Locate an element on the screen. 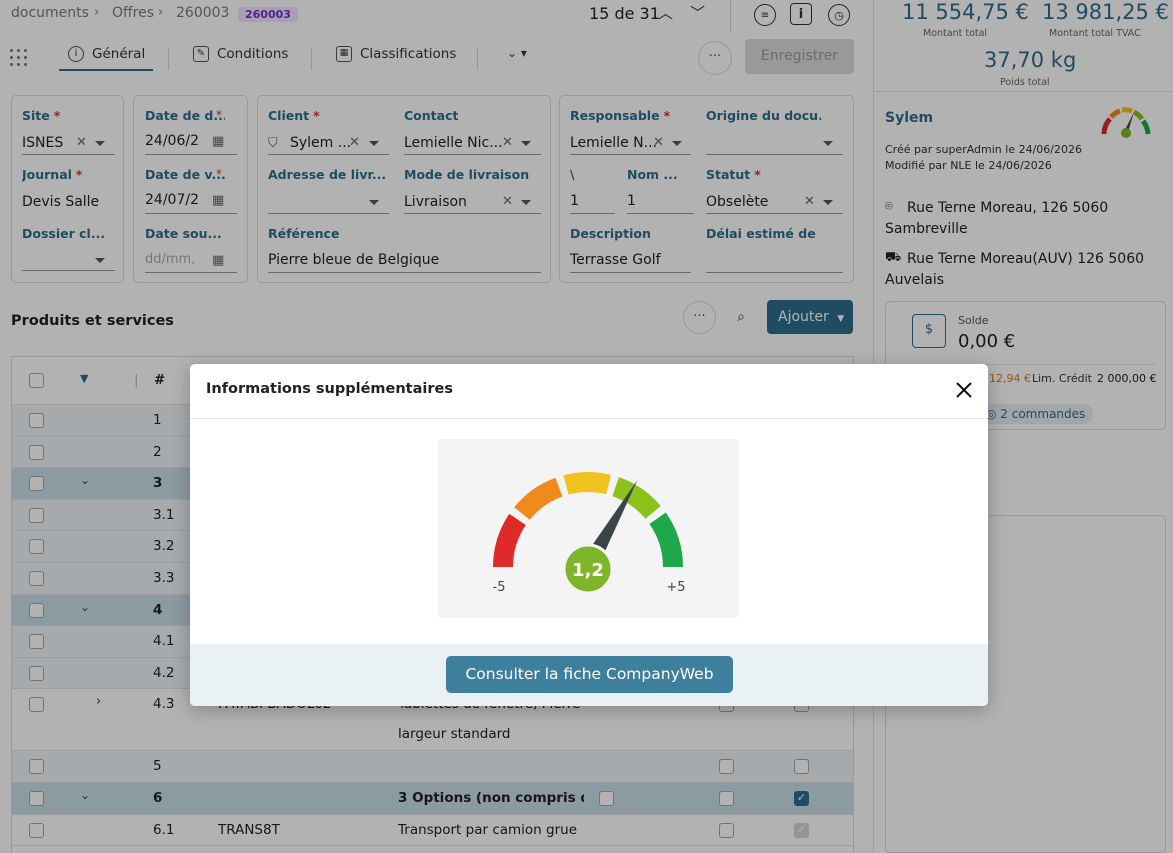 This screenshot has width=1173, height=853. gauge-min-label: -5 is located at coordinates (499, 587).